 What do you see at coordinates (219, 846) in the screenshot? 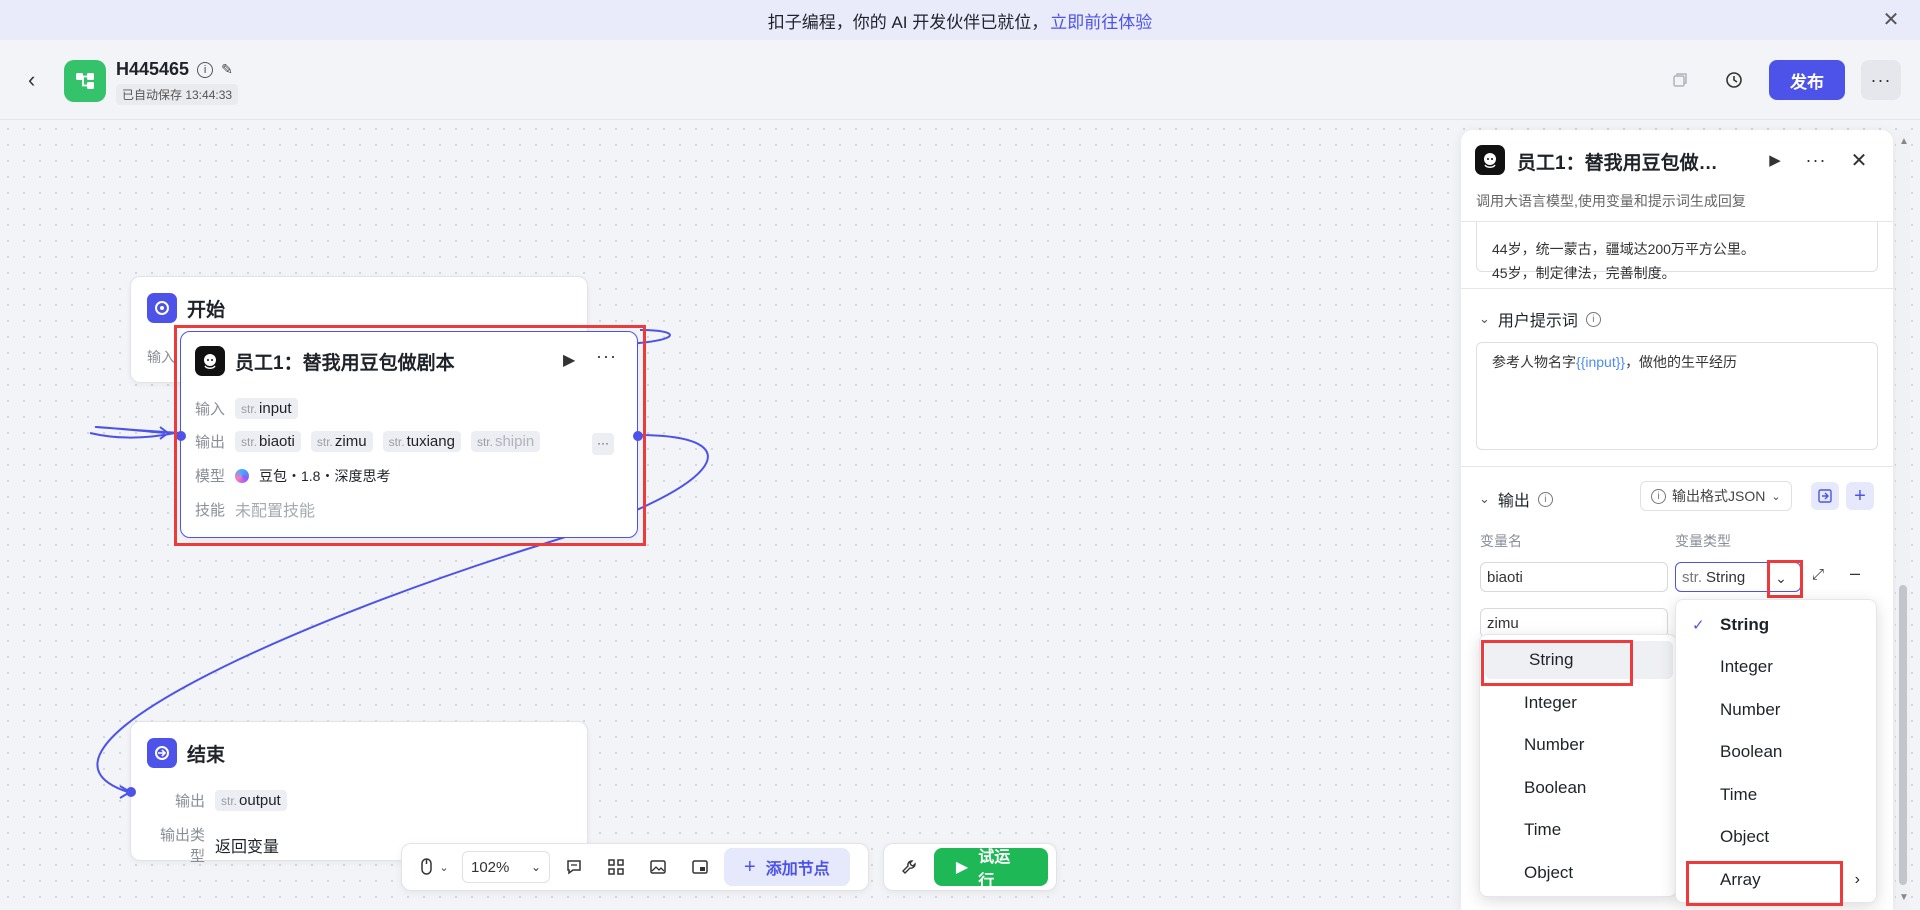
I see `end-output-type-row: 输出类型 返回变量` at bounding box center [219, 846].